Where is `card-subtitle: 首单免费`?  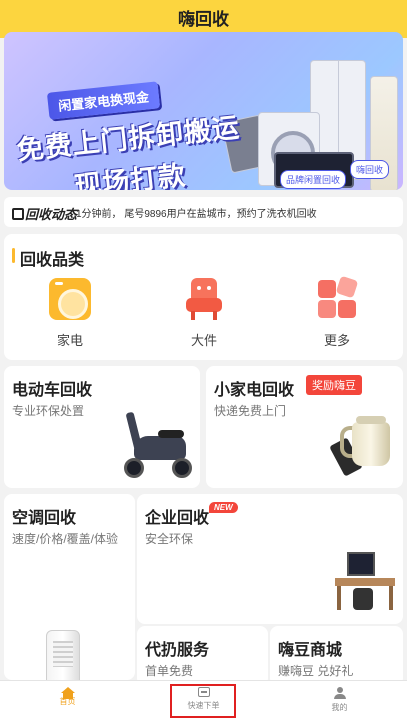
card-subtitle: 首单免费 is located at coordinates (169, 671).